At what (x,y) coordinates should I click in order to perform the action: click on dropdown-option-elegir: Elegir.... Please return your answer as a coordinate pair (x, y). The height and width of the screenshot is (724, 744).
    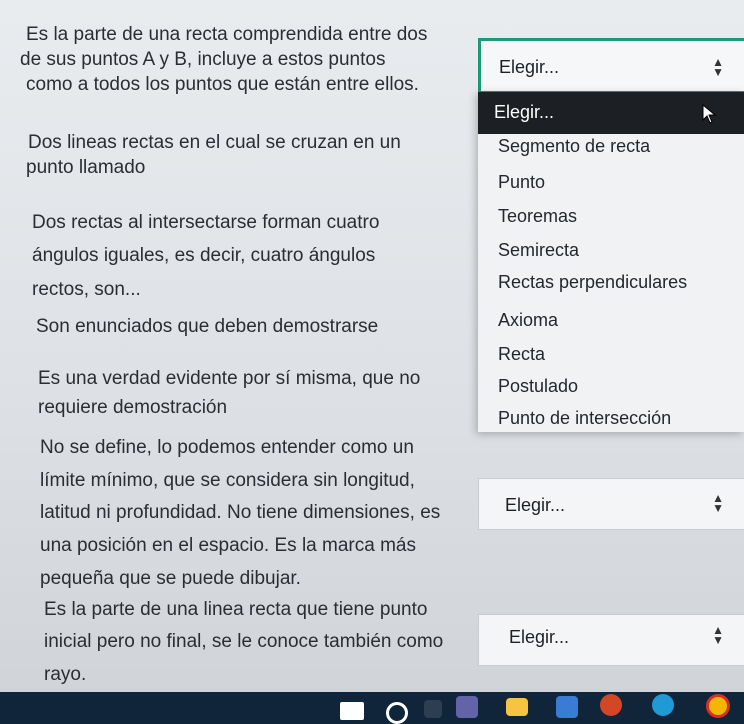
    Looking at the image, I should click on (611, 113).